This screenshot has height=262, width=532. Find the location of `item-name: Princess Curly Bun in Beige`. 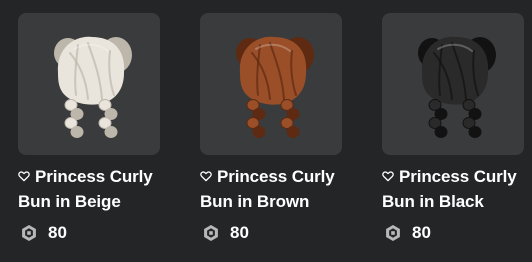

item-name: Princess Curly Bun in Beige is located at coordinates (89, 189).